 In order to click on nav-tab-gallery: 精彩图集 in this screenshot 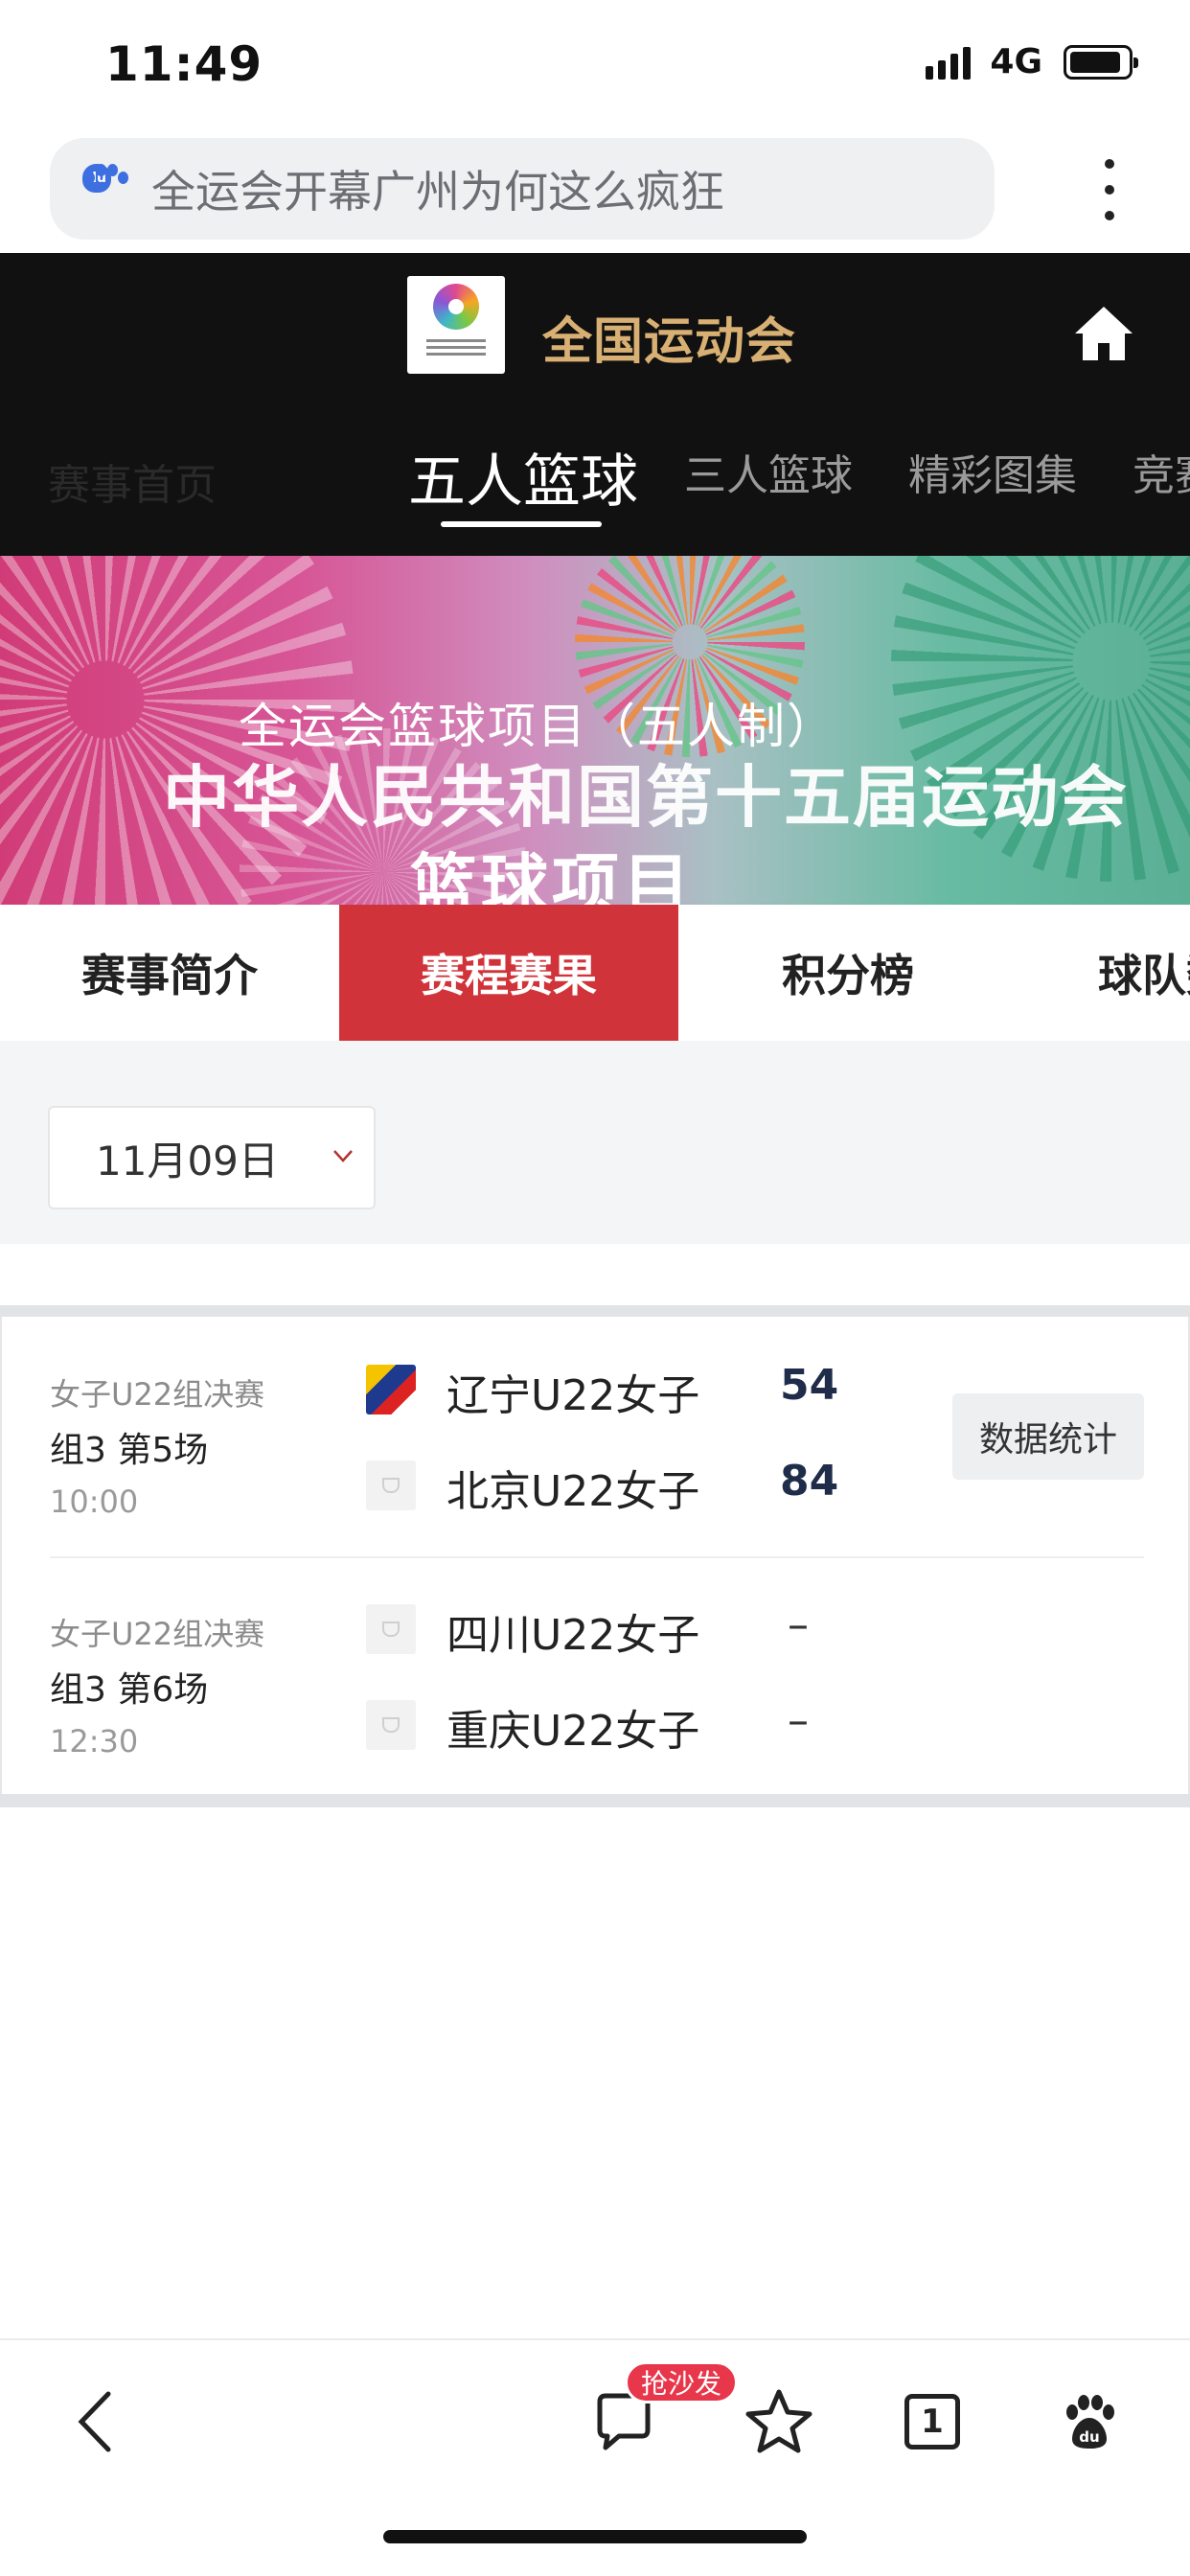, I will do `click(992, 471)`.